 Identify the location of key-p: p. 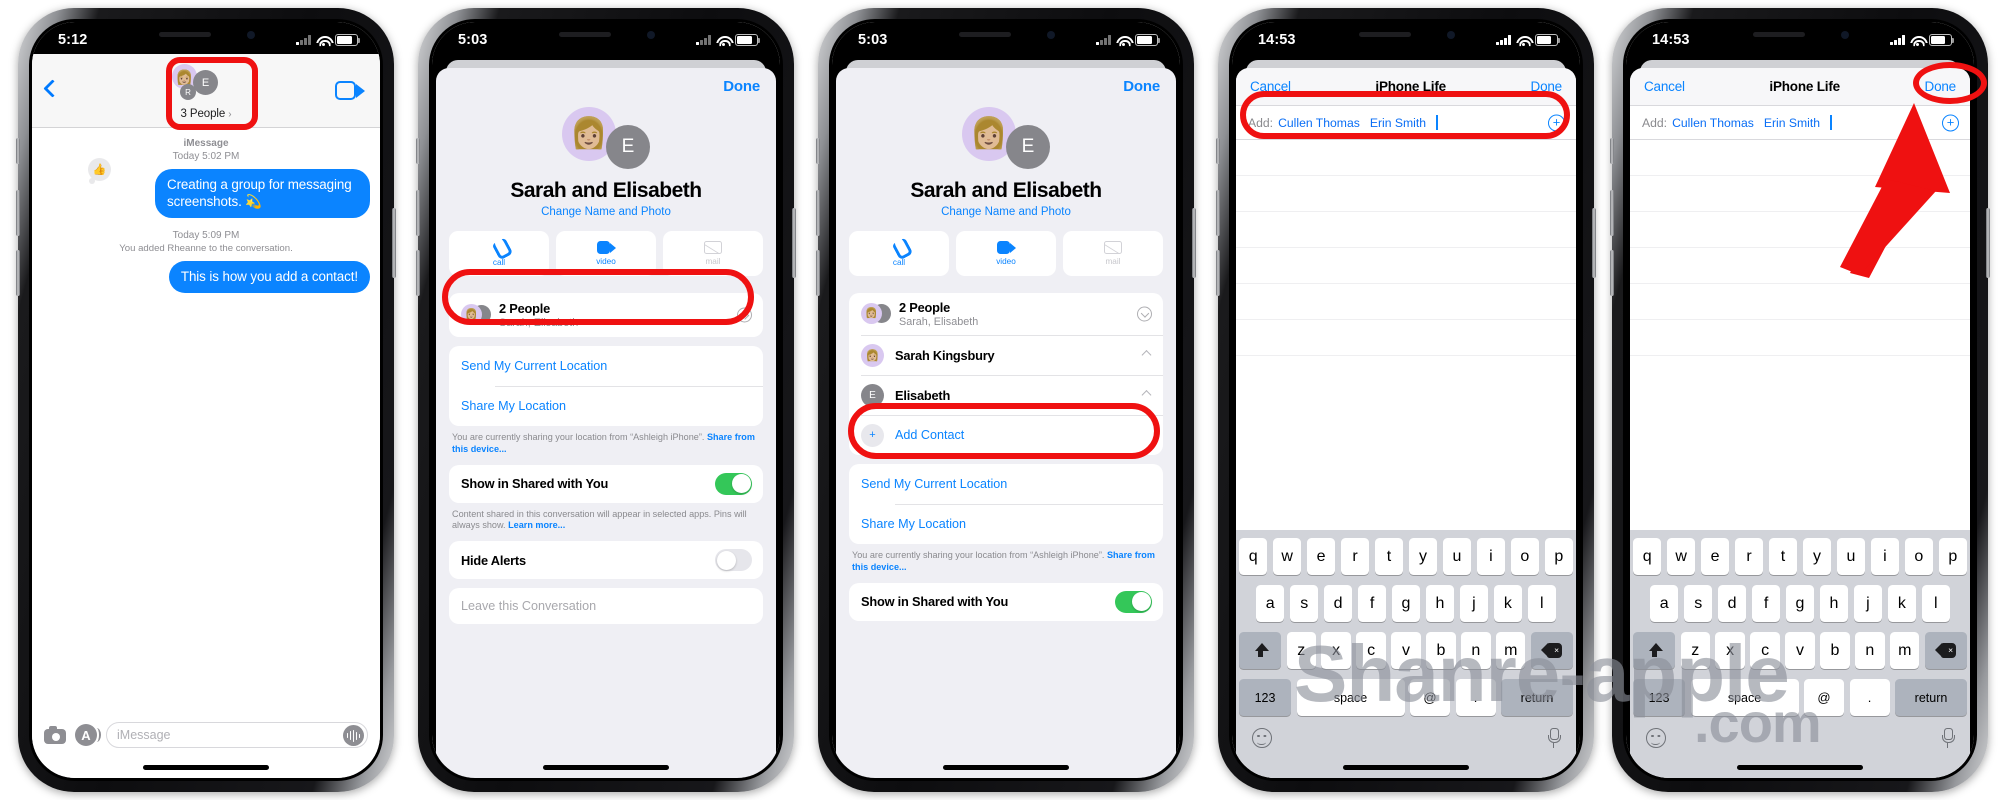
(1559, 556).